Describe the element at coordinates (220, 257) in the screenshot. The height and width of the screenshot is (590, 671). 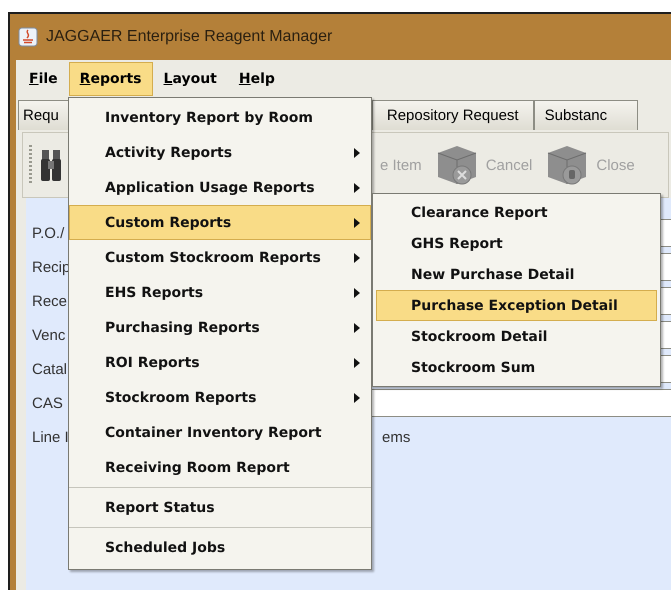
I see `menu-item: Custom Stockroom Reports` at that location.